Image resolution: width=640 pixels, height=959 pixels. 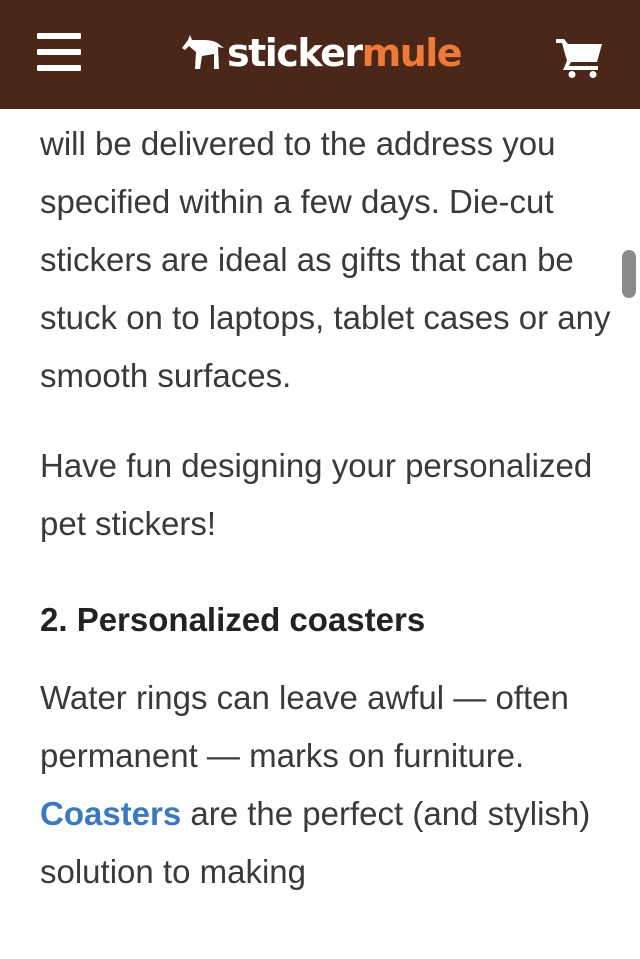 What do you see at coordinates (233, 619) in the screenshot?
I see `section-heading: 2. Personalized coasters` at bounding box center [233, 619].